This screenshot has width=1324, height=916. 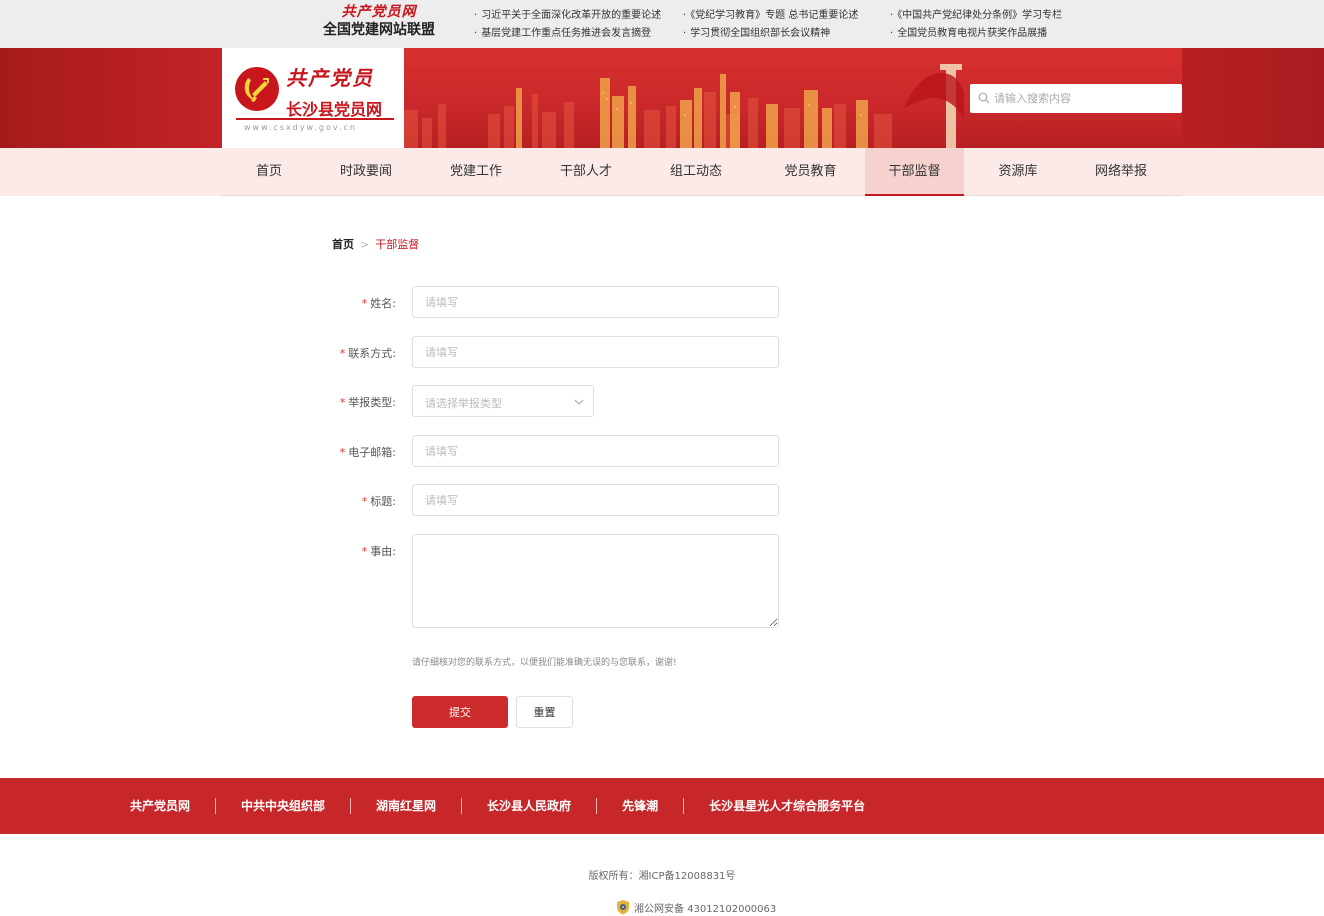 I want to click on chevron-down-icon, so click(x=579, y=402).